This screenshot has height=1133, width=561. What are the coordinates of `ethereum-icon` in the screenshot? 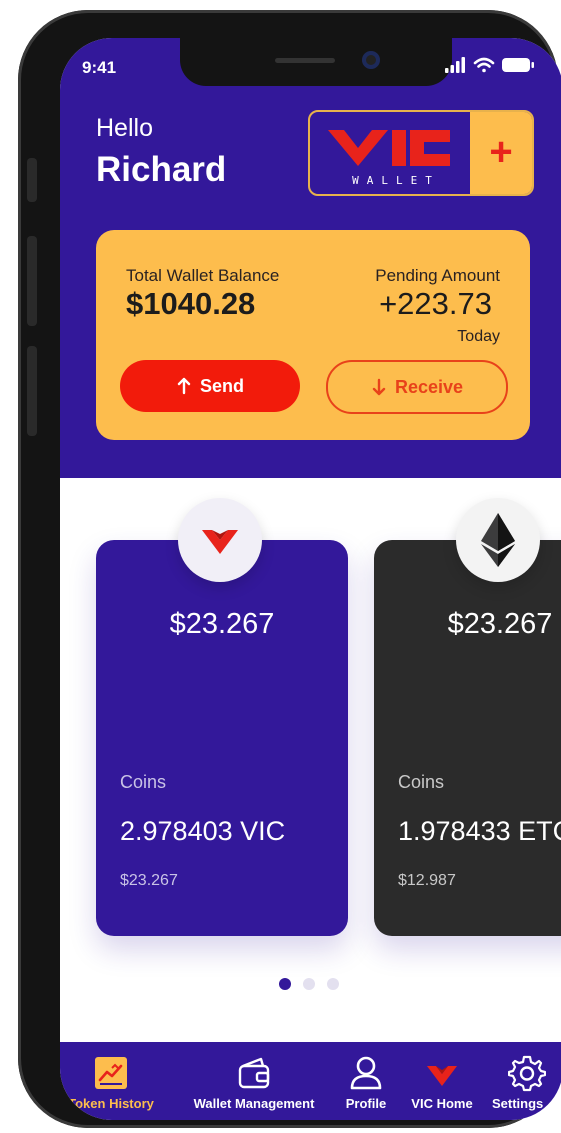 It's located at (498, 540).